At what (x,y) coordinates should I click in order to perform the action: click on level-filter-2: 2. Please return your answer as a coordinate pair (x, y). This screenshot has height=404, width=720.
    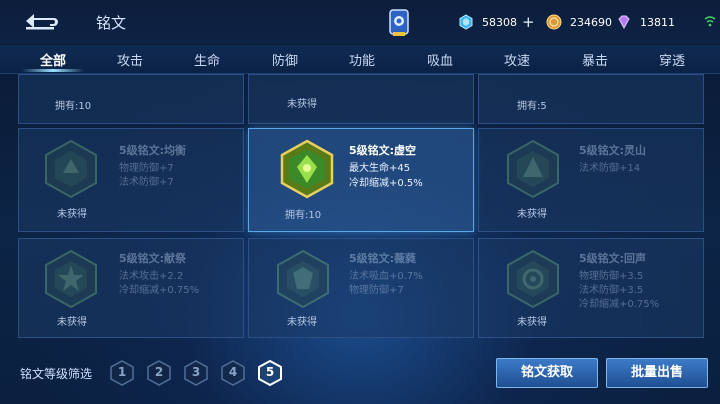
    Looking at the image, I should click on (159, 373).